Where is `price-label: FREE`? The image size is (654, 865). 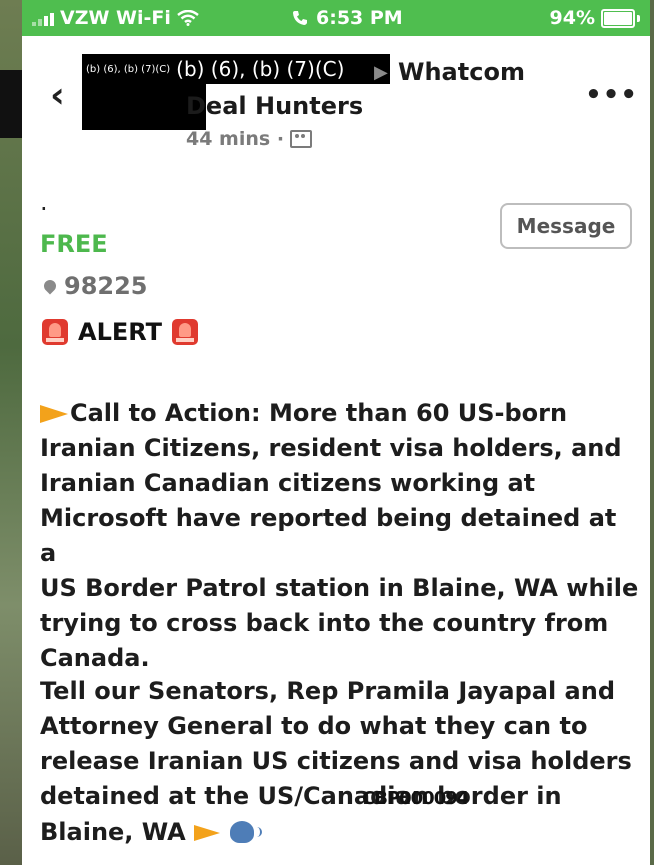 price-label: FREE is located at coordinates (74, 244).